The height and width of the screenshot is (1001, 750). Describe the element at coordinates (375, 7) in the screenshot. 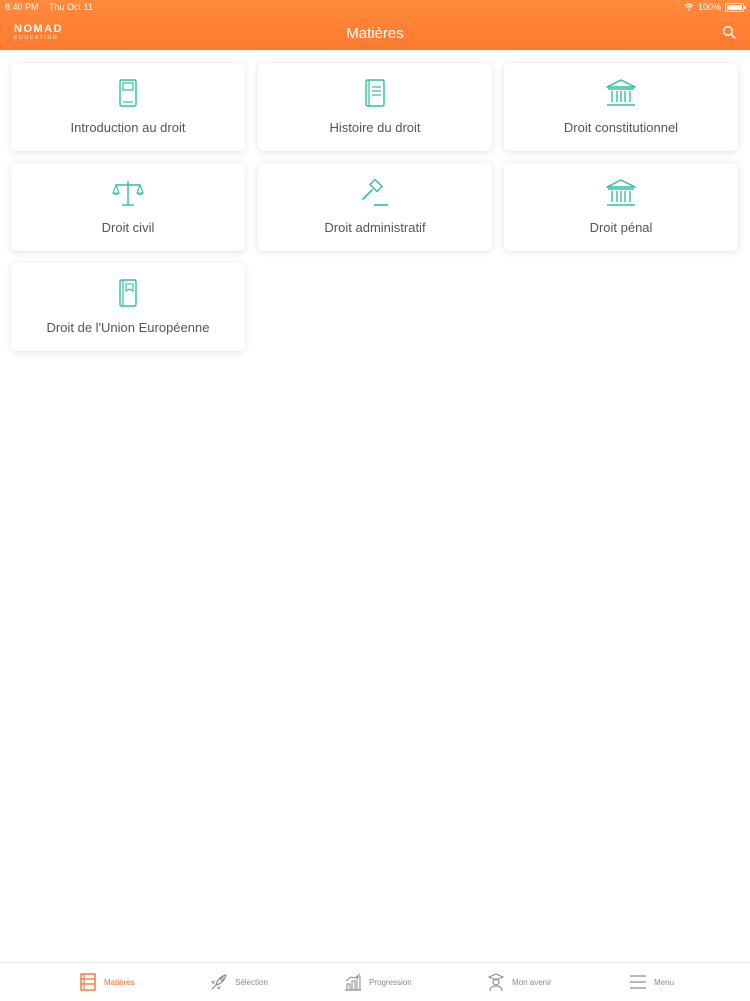

I see `status-bar: 8:40 PM Thu Oct 11 100%` at that location.